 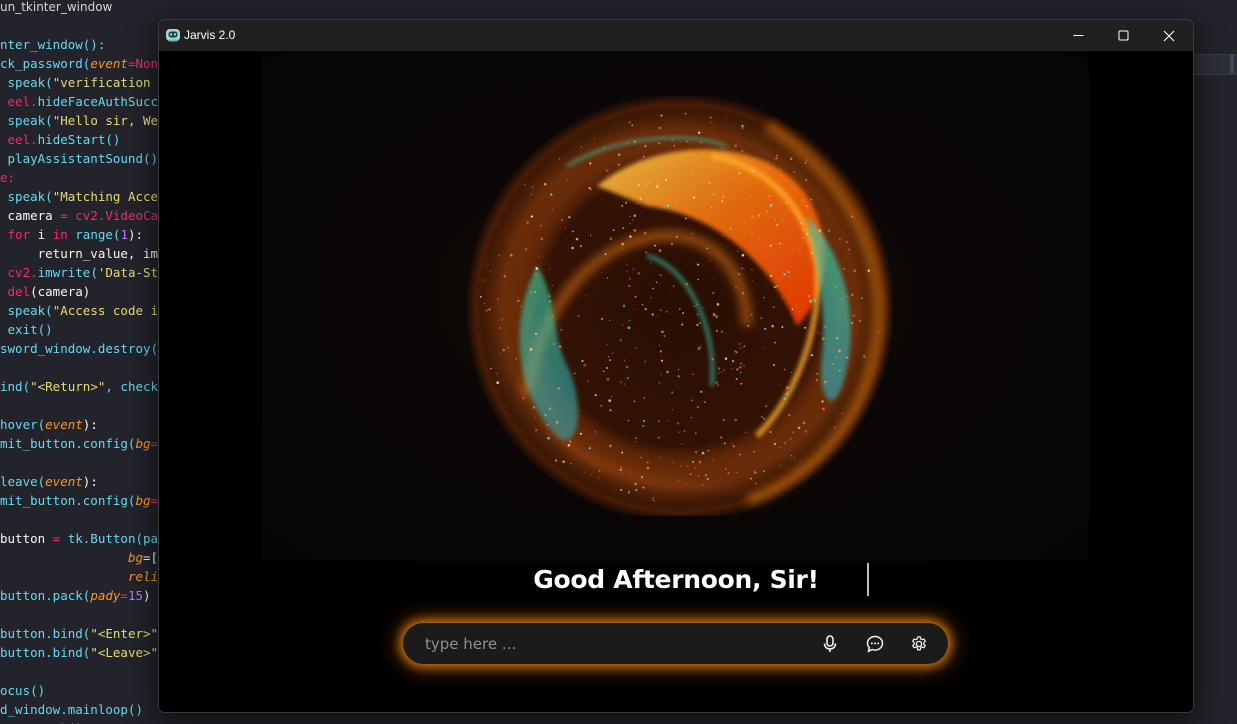 I want to click on gear-icon, so click(x=919, y=643).